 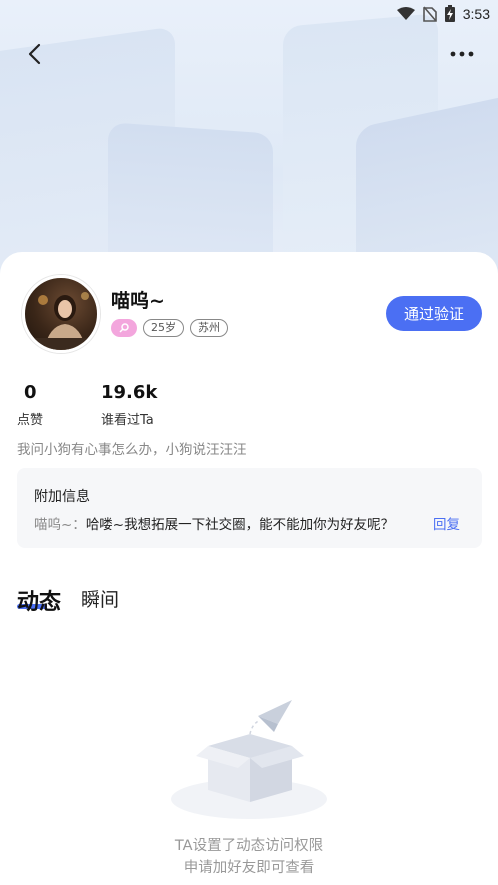 I want to click on female-icon, so click(x=124, y=328).